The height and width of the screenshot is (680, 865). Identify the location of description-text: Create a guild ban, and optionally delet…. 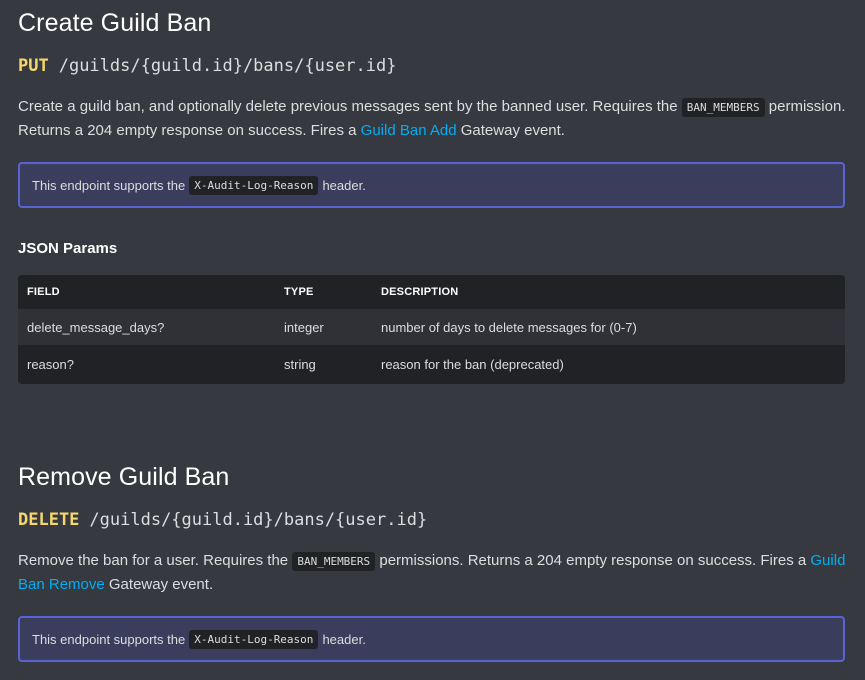
(350, 106).